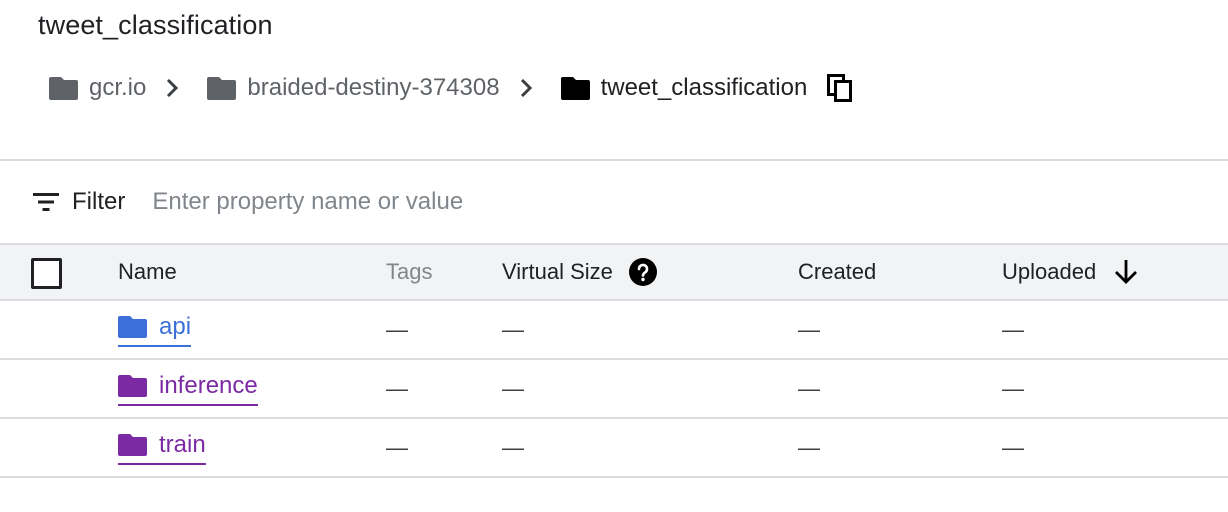 The image size is (1228, 512). What do you see at coordinates (614, 448) in the screenshot?
I see `table-row: train — — — —` at bounding box center [614, 448].